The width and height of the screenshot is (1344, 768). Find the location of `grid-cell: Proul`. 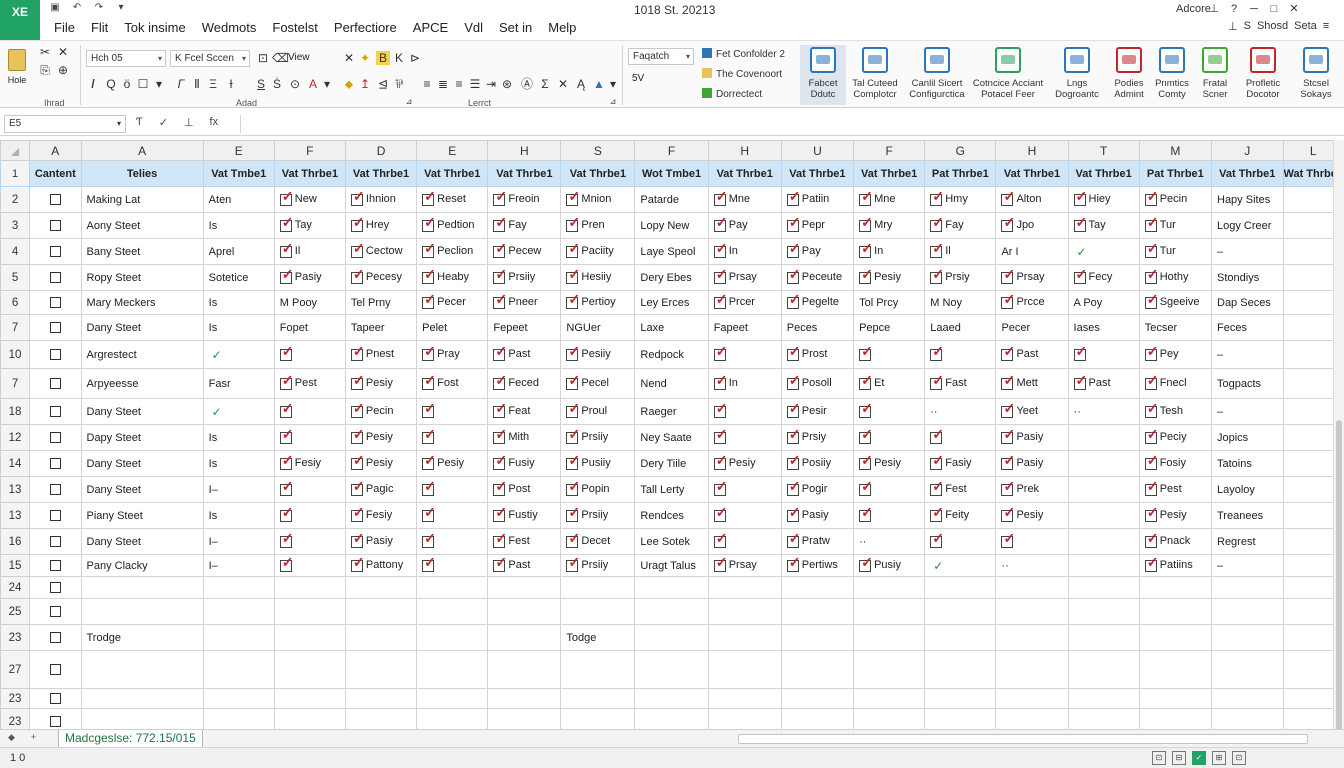

grid-cell: Proul is located at coordinates (598, 411).